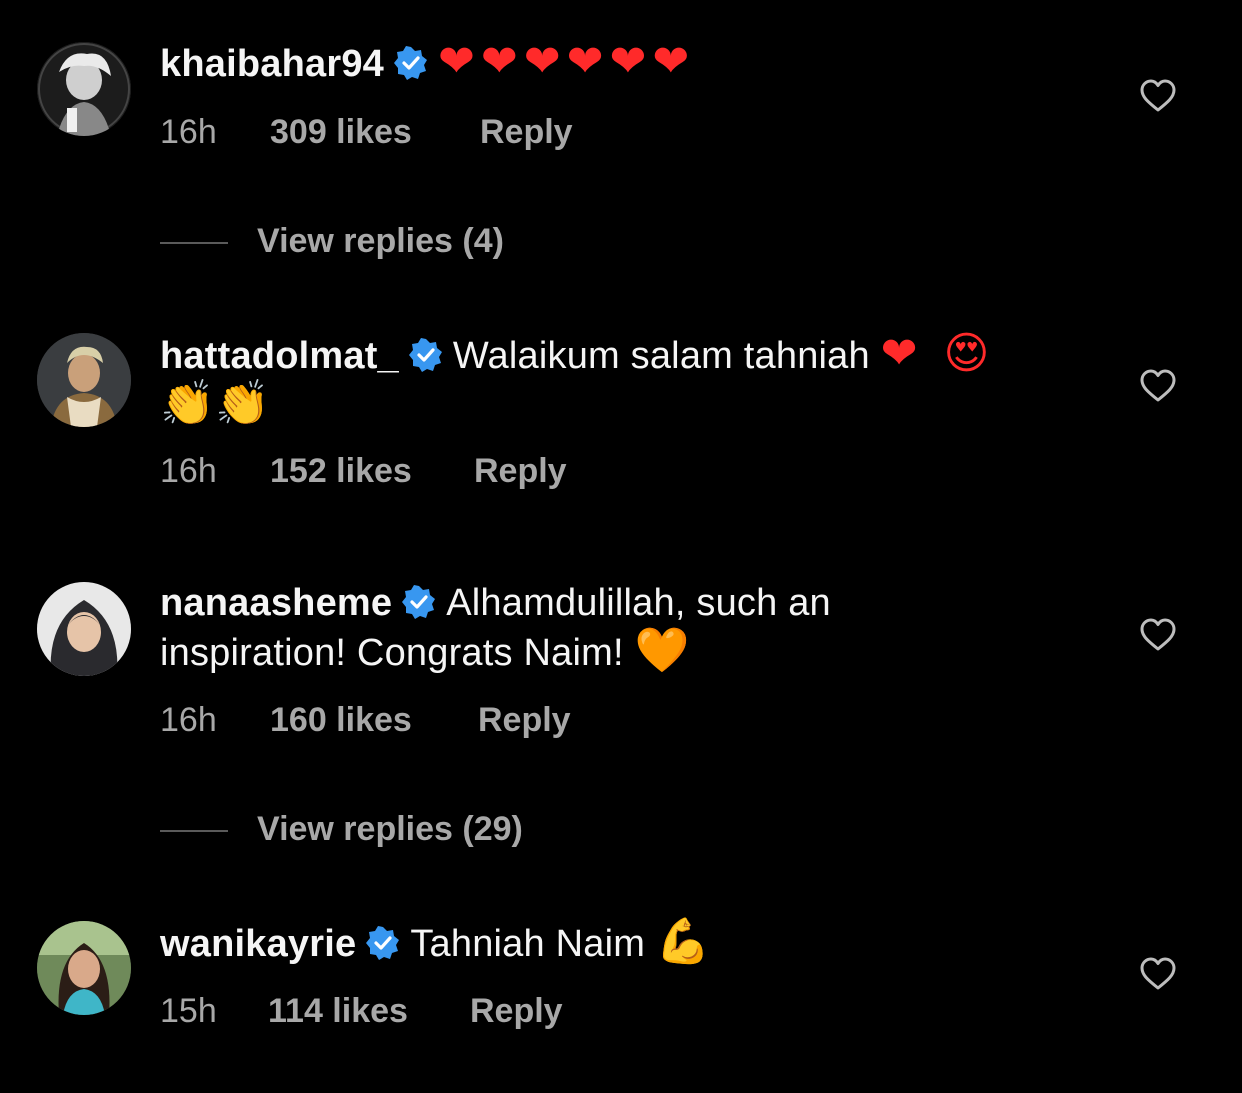 The height and width of the screenshot is (1093, 1242). What do you see at coordinates (272, 64) in the screenshot?
I see `username: khaibahar94` at bounding box center [272, 64].